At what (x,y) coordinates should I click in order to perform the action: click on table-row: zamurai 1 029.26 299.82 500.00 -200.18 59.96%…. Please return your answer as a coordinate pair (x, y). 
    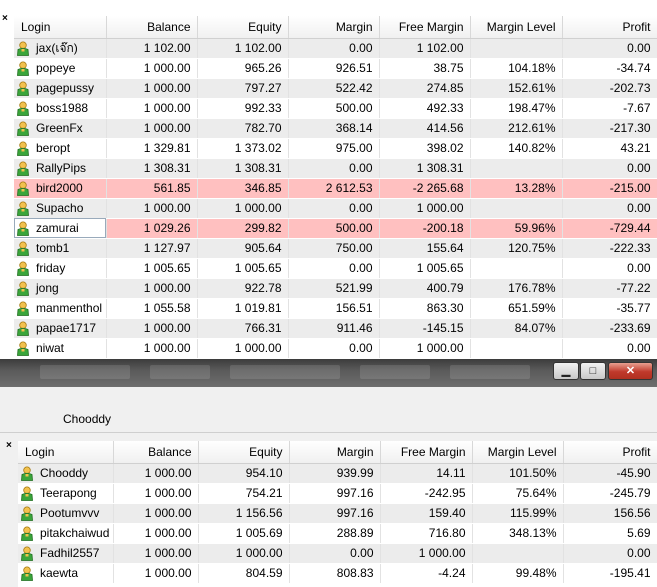
    Looking at the image, I should click on (335, 228).